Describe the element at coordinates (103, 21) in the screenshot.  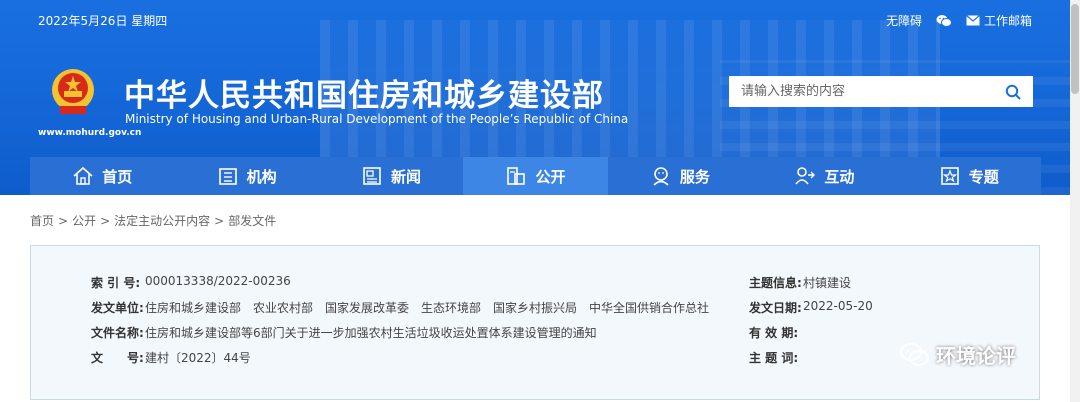
I see `current-date: 2022年5月26日 星期四` at that location.